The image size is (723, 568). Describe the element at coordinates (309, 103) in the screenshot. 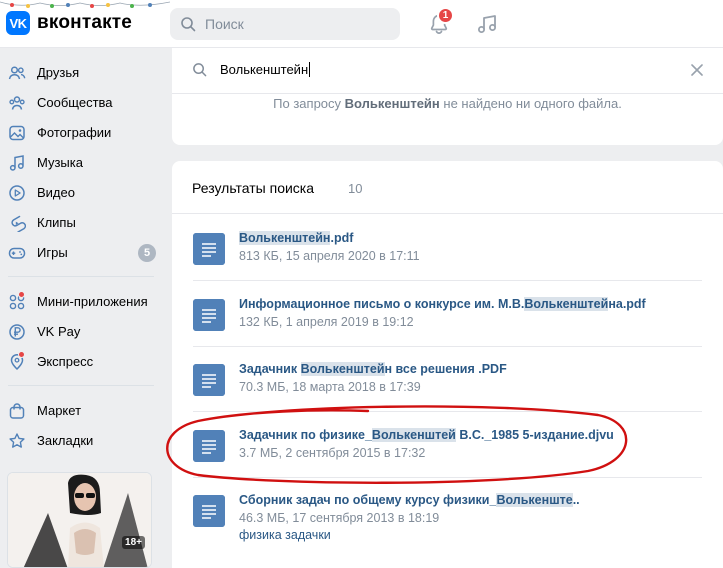

I see `not-found-prefix: По запросу` at that location.